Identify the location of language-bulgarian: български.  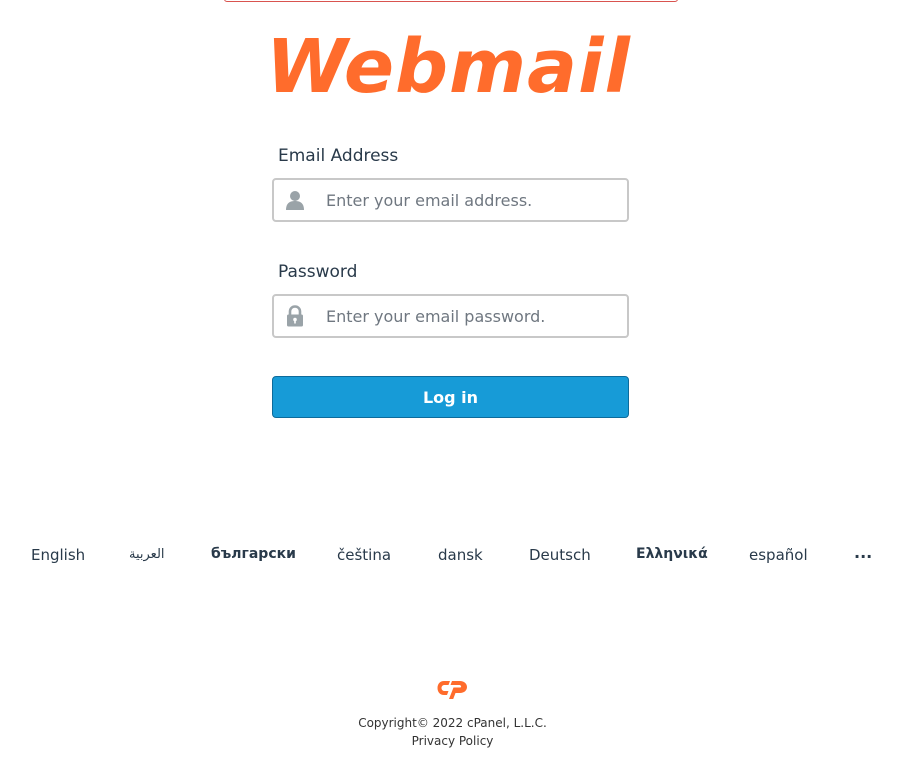
(253, 554).